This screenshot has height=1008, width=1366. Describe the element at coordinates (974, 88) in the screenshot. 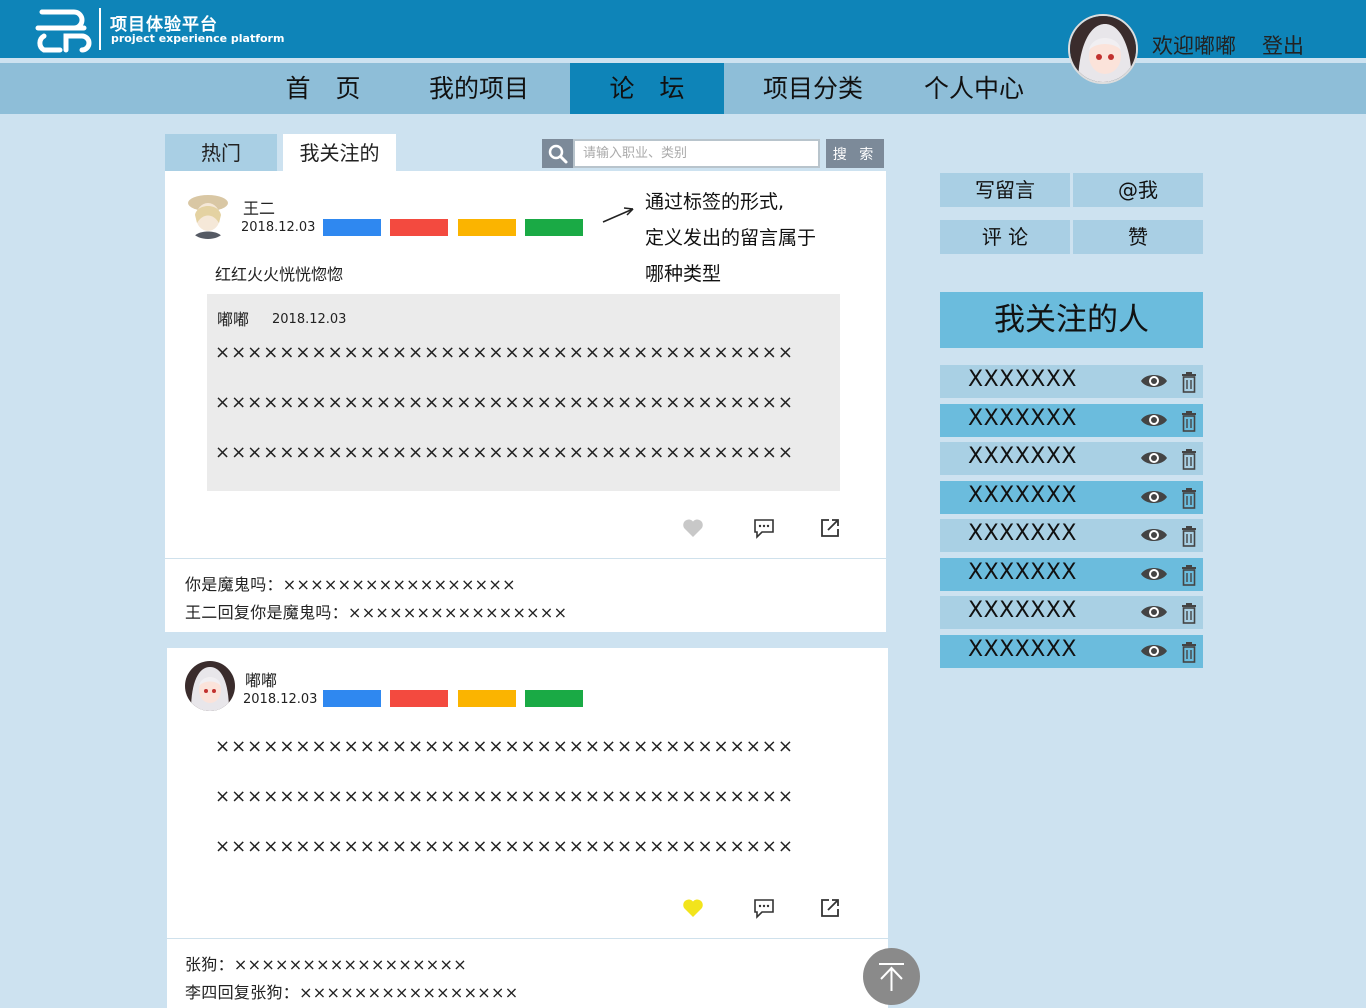

I see `nav-personal-center: 个人中心` at that location.